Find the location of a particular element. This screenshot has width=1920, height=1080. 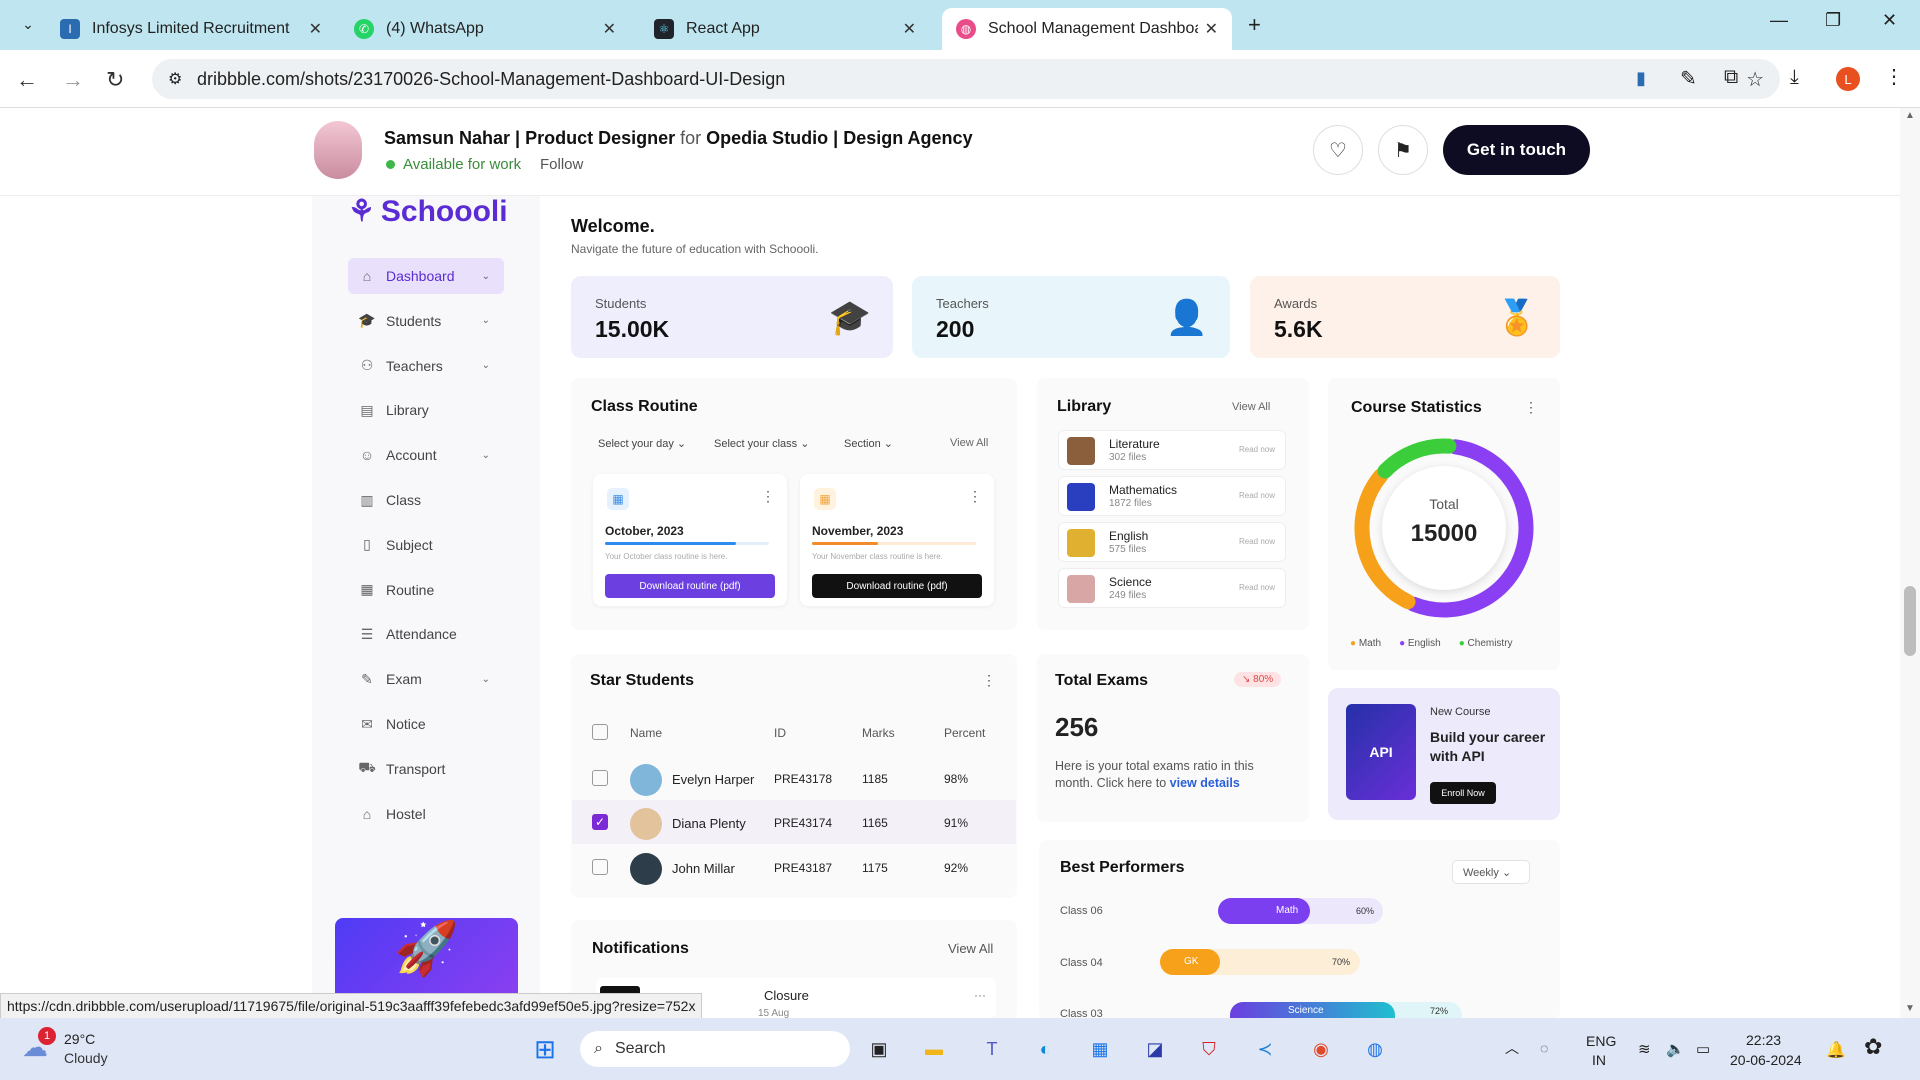

taskbar-search-input: ⌕ Search is located at coordinates (715, 1049).